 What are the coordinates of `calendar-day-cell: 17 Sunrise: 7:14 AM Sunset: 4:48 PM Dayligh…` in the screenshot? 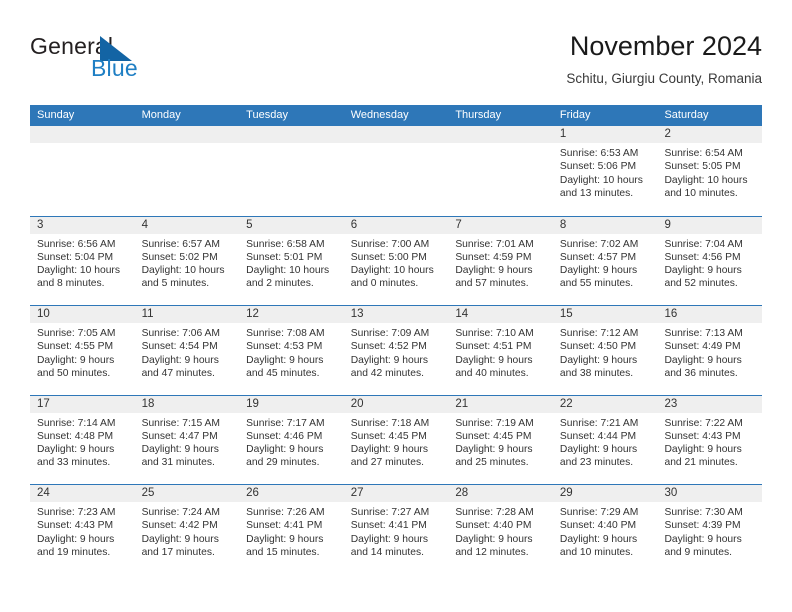 It's located at (82, 439).